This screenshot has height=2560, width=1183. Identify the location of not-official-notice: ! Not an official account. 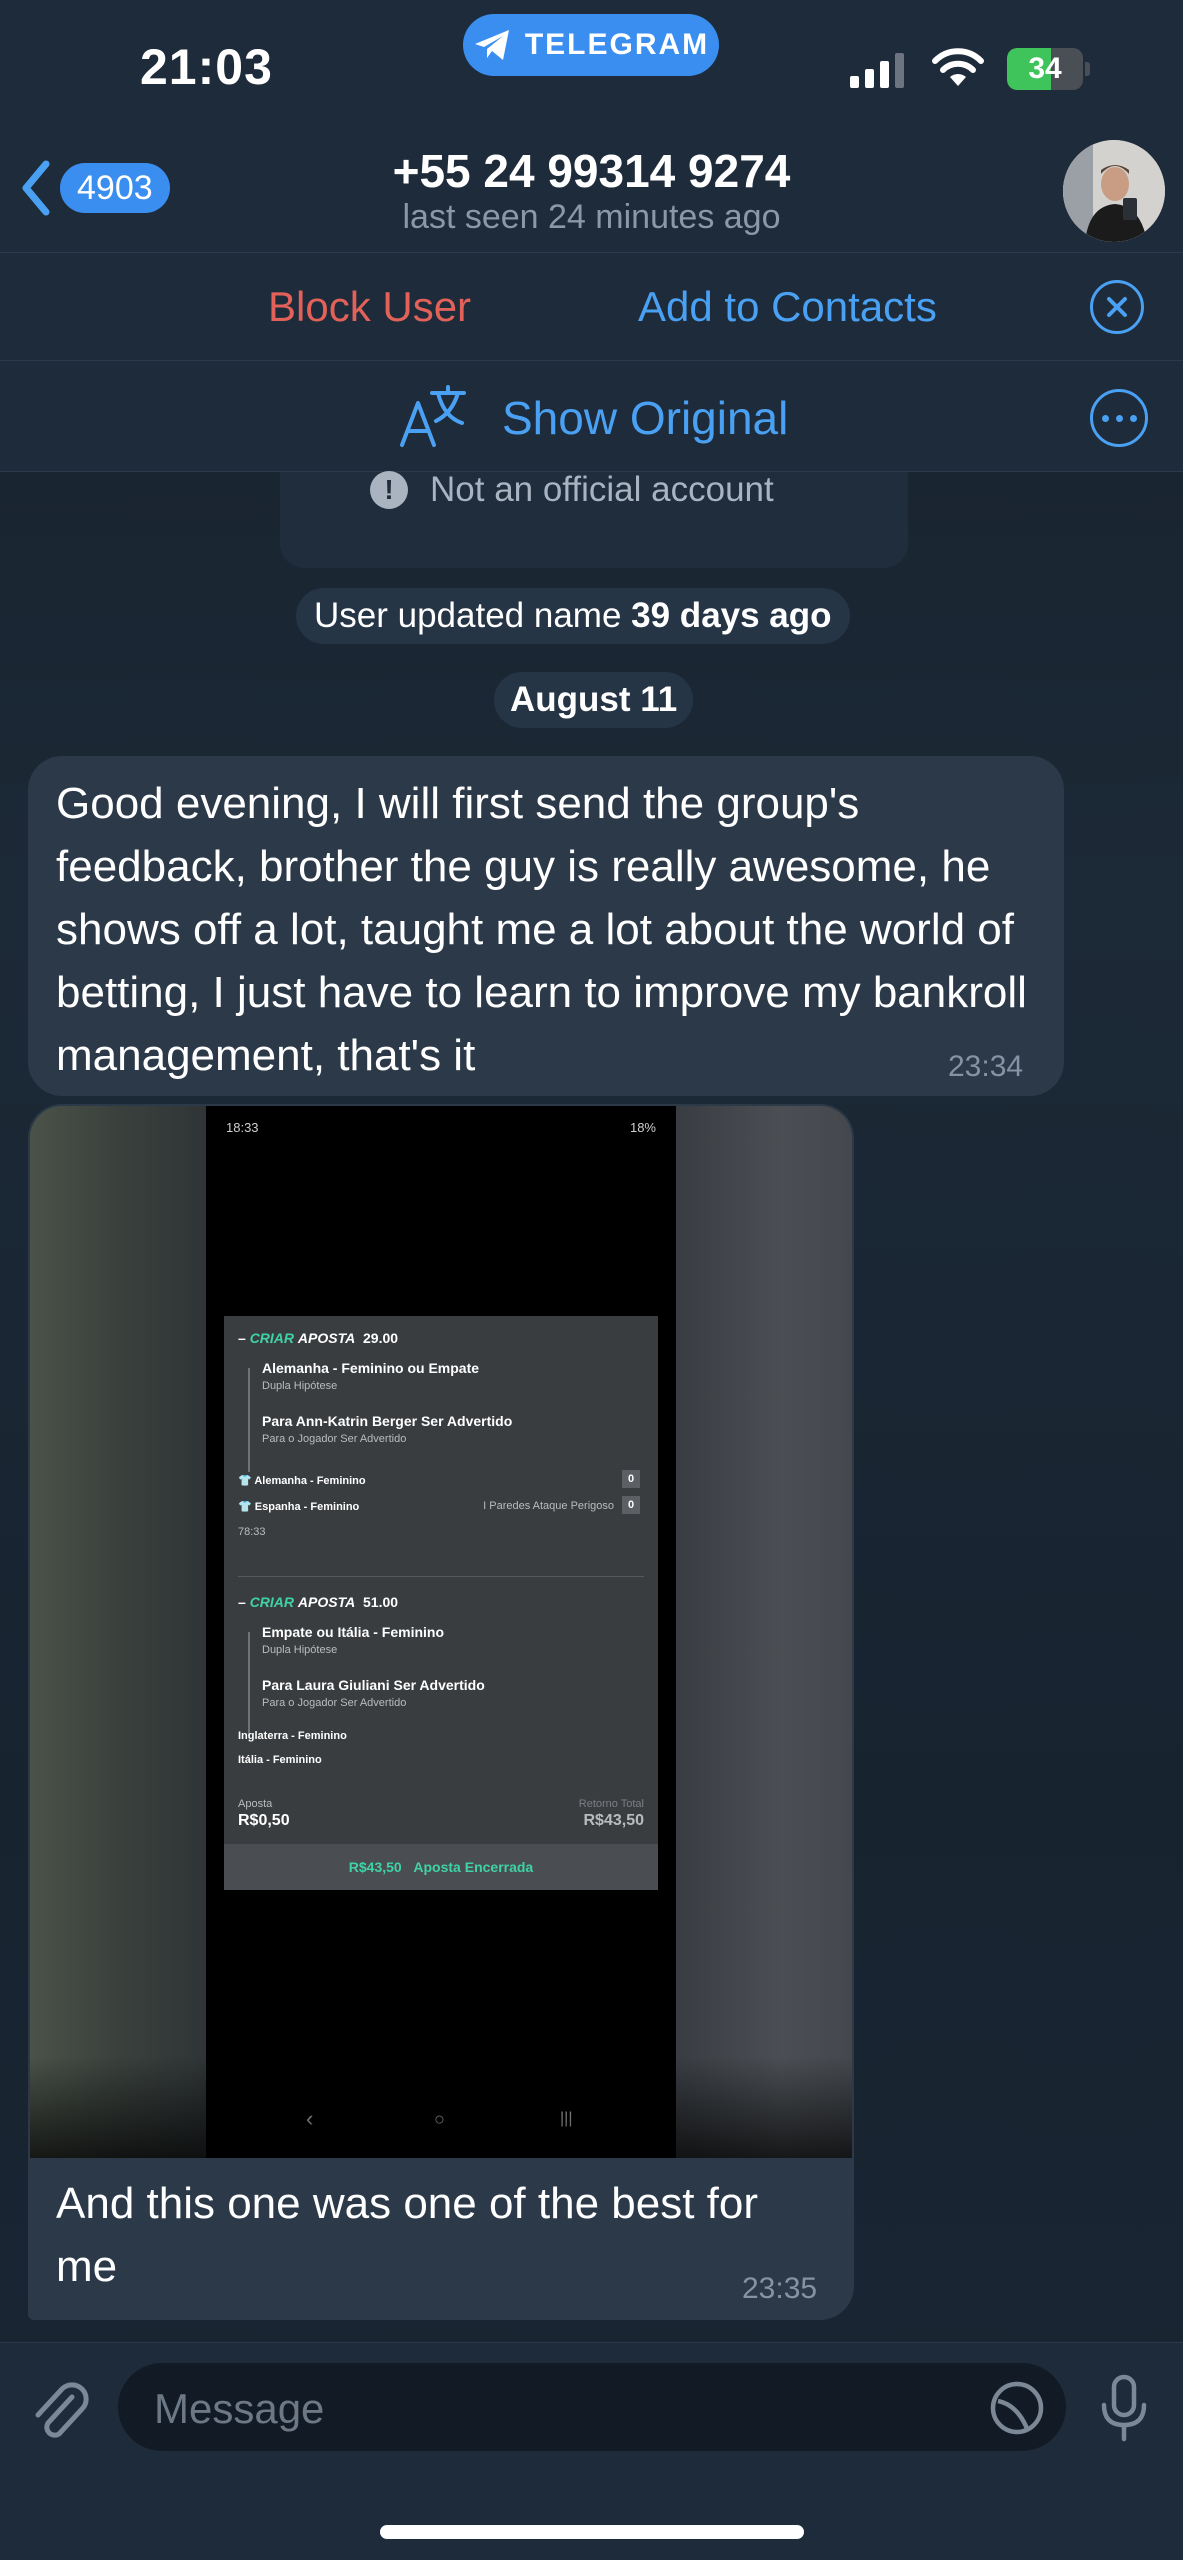
(572, 490).